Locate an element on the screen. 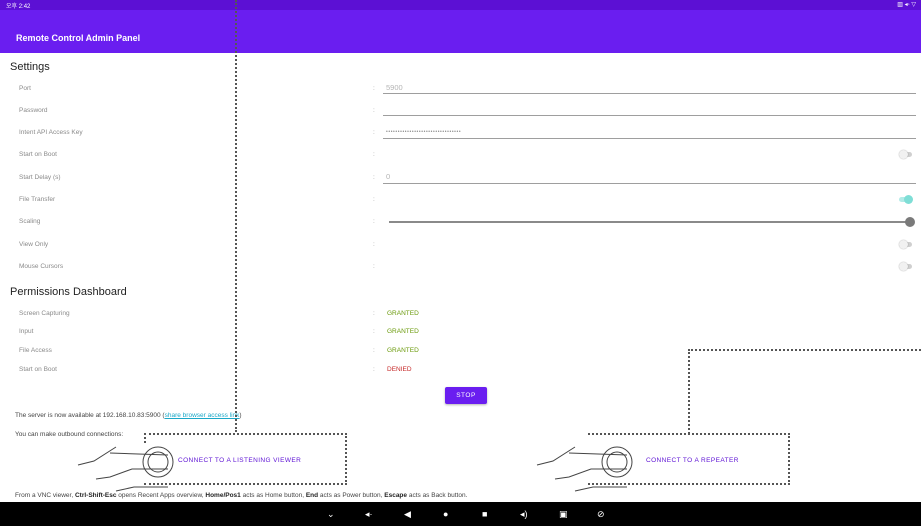 The image size is (921, 526). perm-start-on-boot-status: DENIED is located at coordinates (399, 369).